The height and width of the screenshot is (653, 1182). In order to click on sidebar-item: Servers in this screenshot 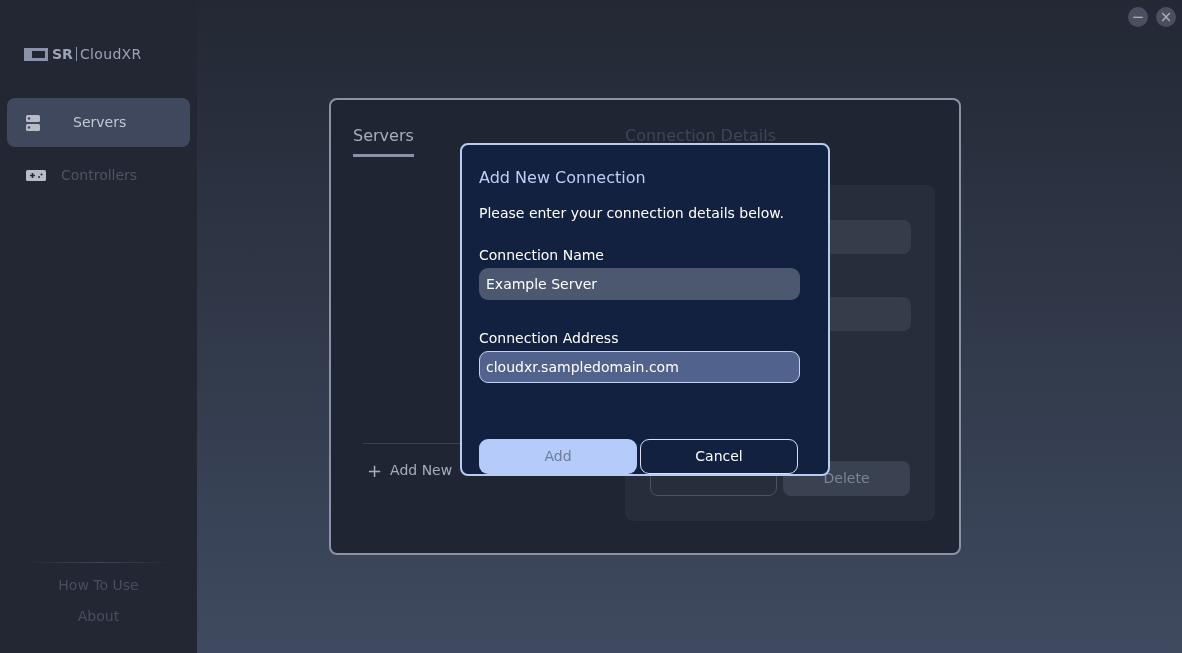, I will do `click(98, 122)`.